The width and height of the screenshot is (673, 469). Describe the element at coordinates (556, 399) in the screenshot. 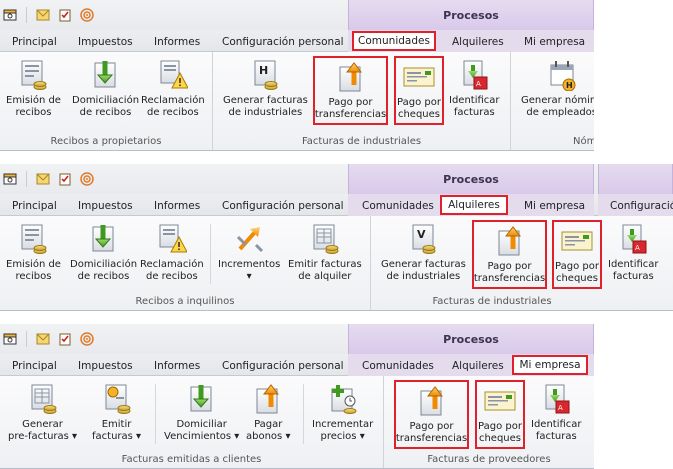

I see `pdf-document-icon: A` at that location.